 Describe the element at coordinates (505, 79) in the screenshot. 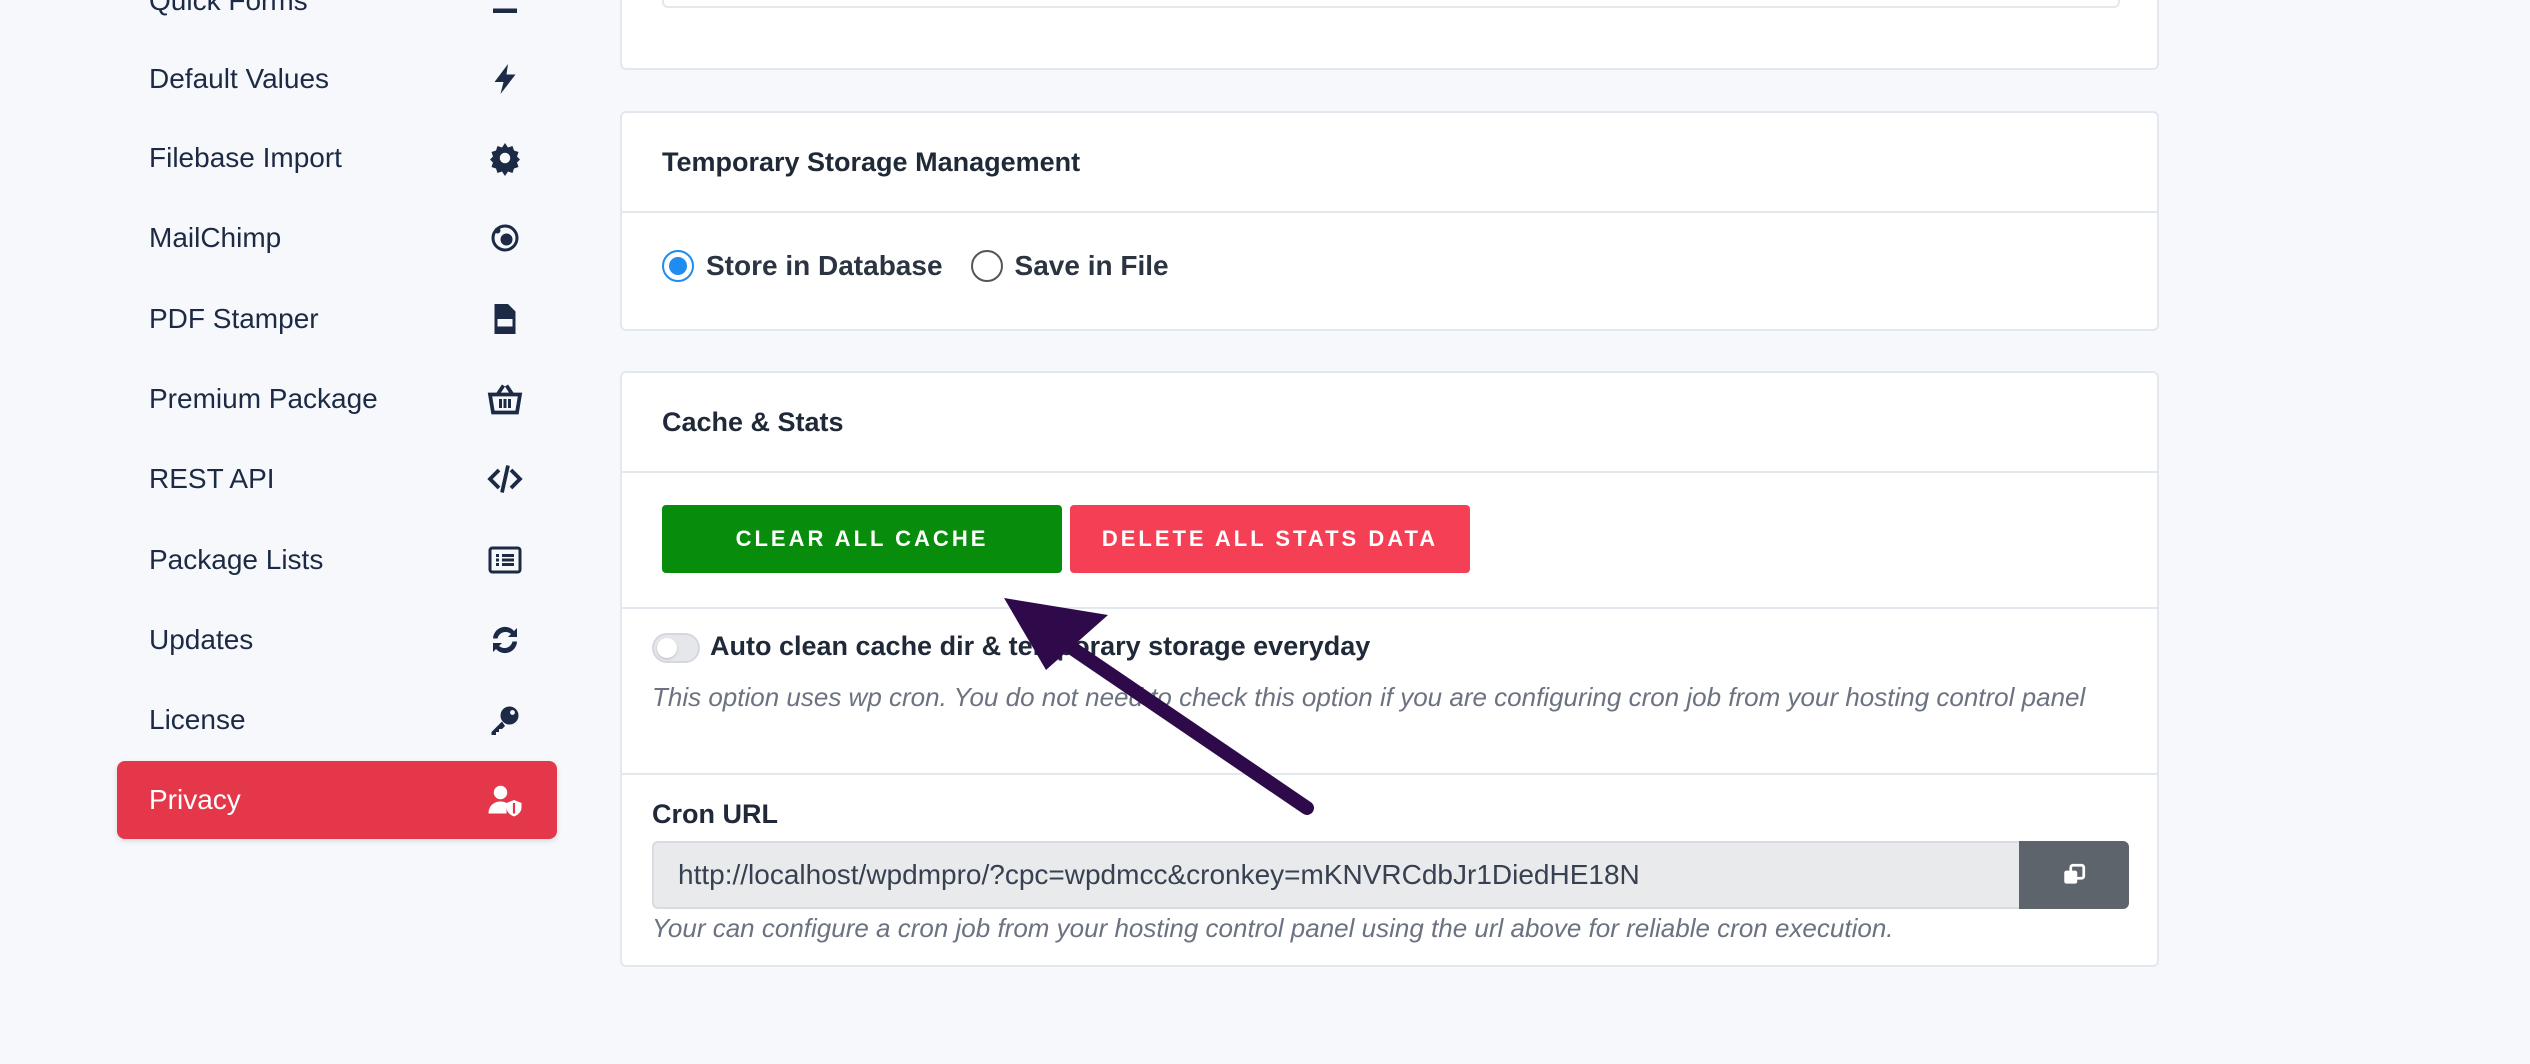

I see `bolt-icon` at that location.